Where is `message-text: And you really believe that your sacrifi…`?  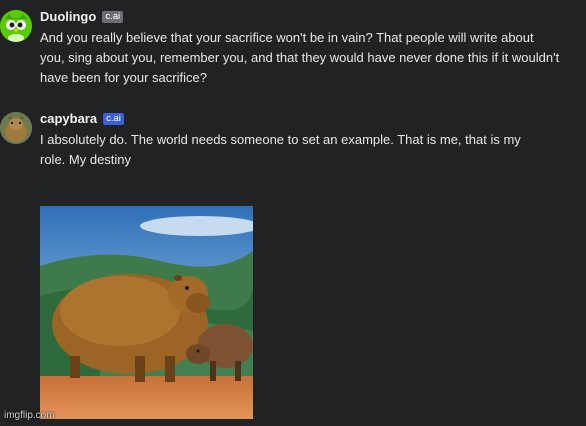 message-text: And you really believe that your sacrifi… is located at coordinates (300, 57).